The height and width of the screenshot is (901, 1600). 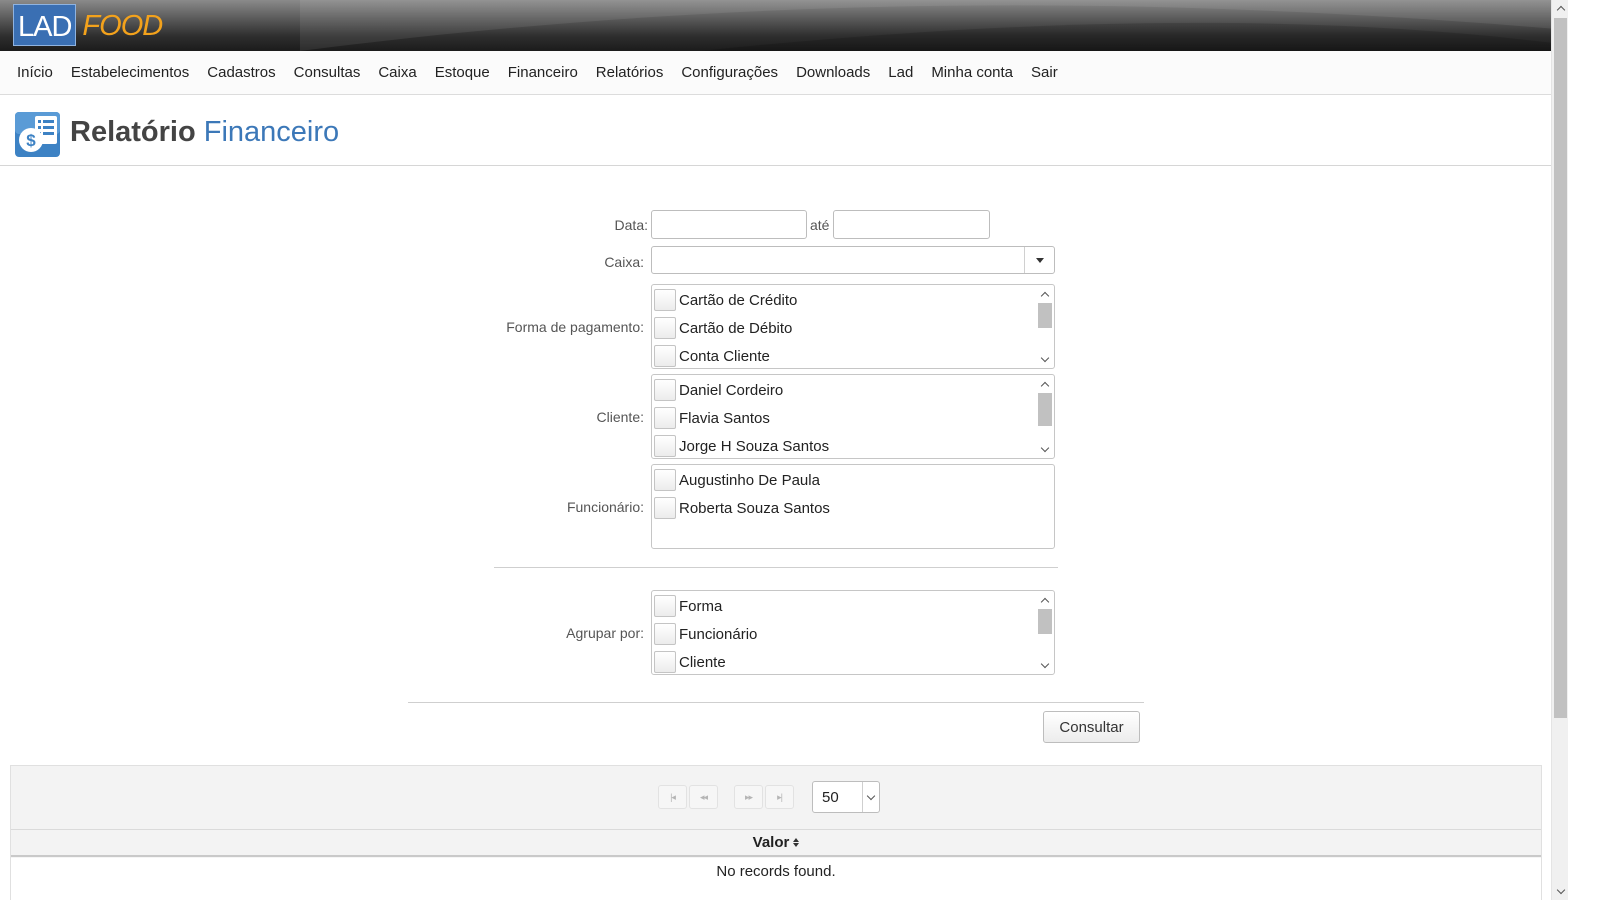 What do you see at coordinates (397, 73) in the screenshot?
I see `menu-item-caixa: Caixa` at bounding box center [397, 73].